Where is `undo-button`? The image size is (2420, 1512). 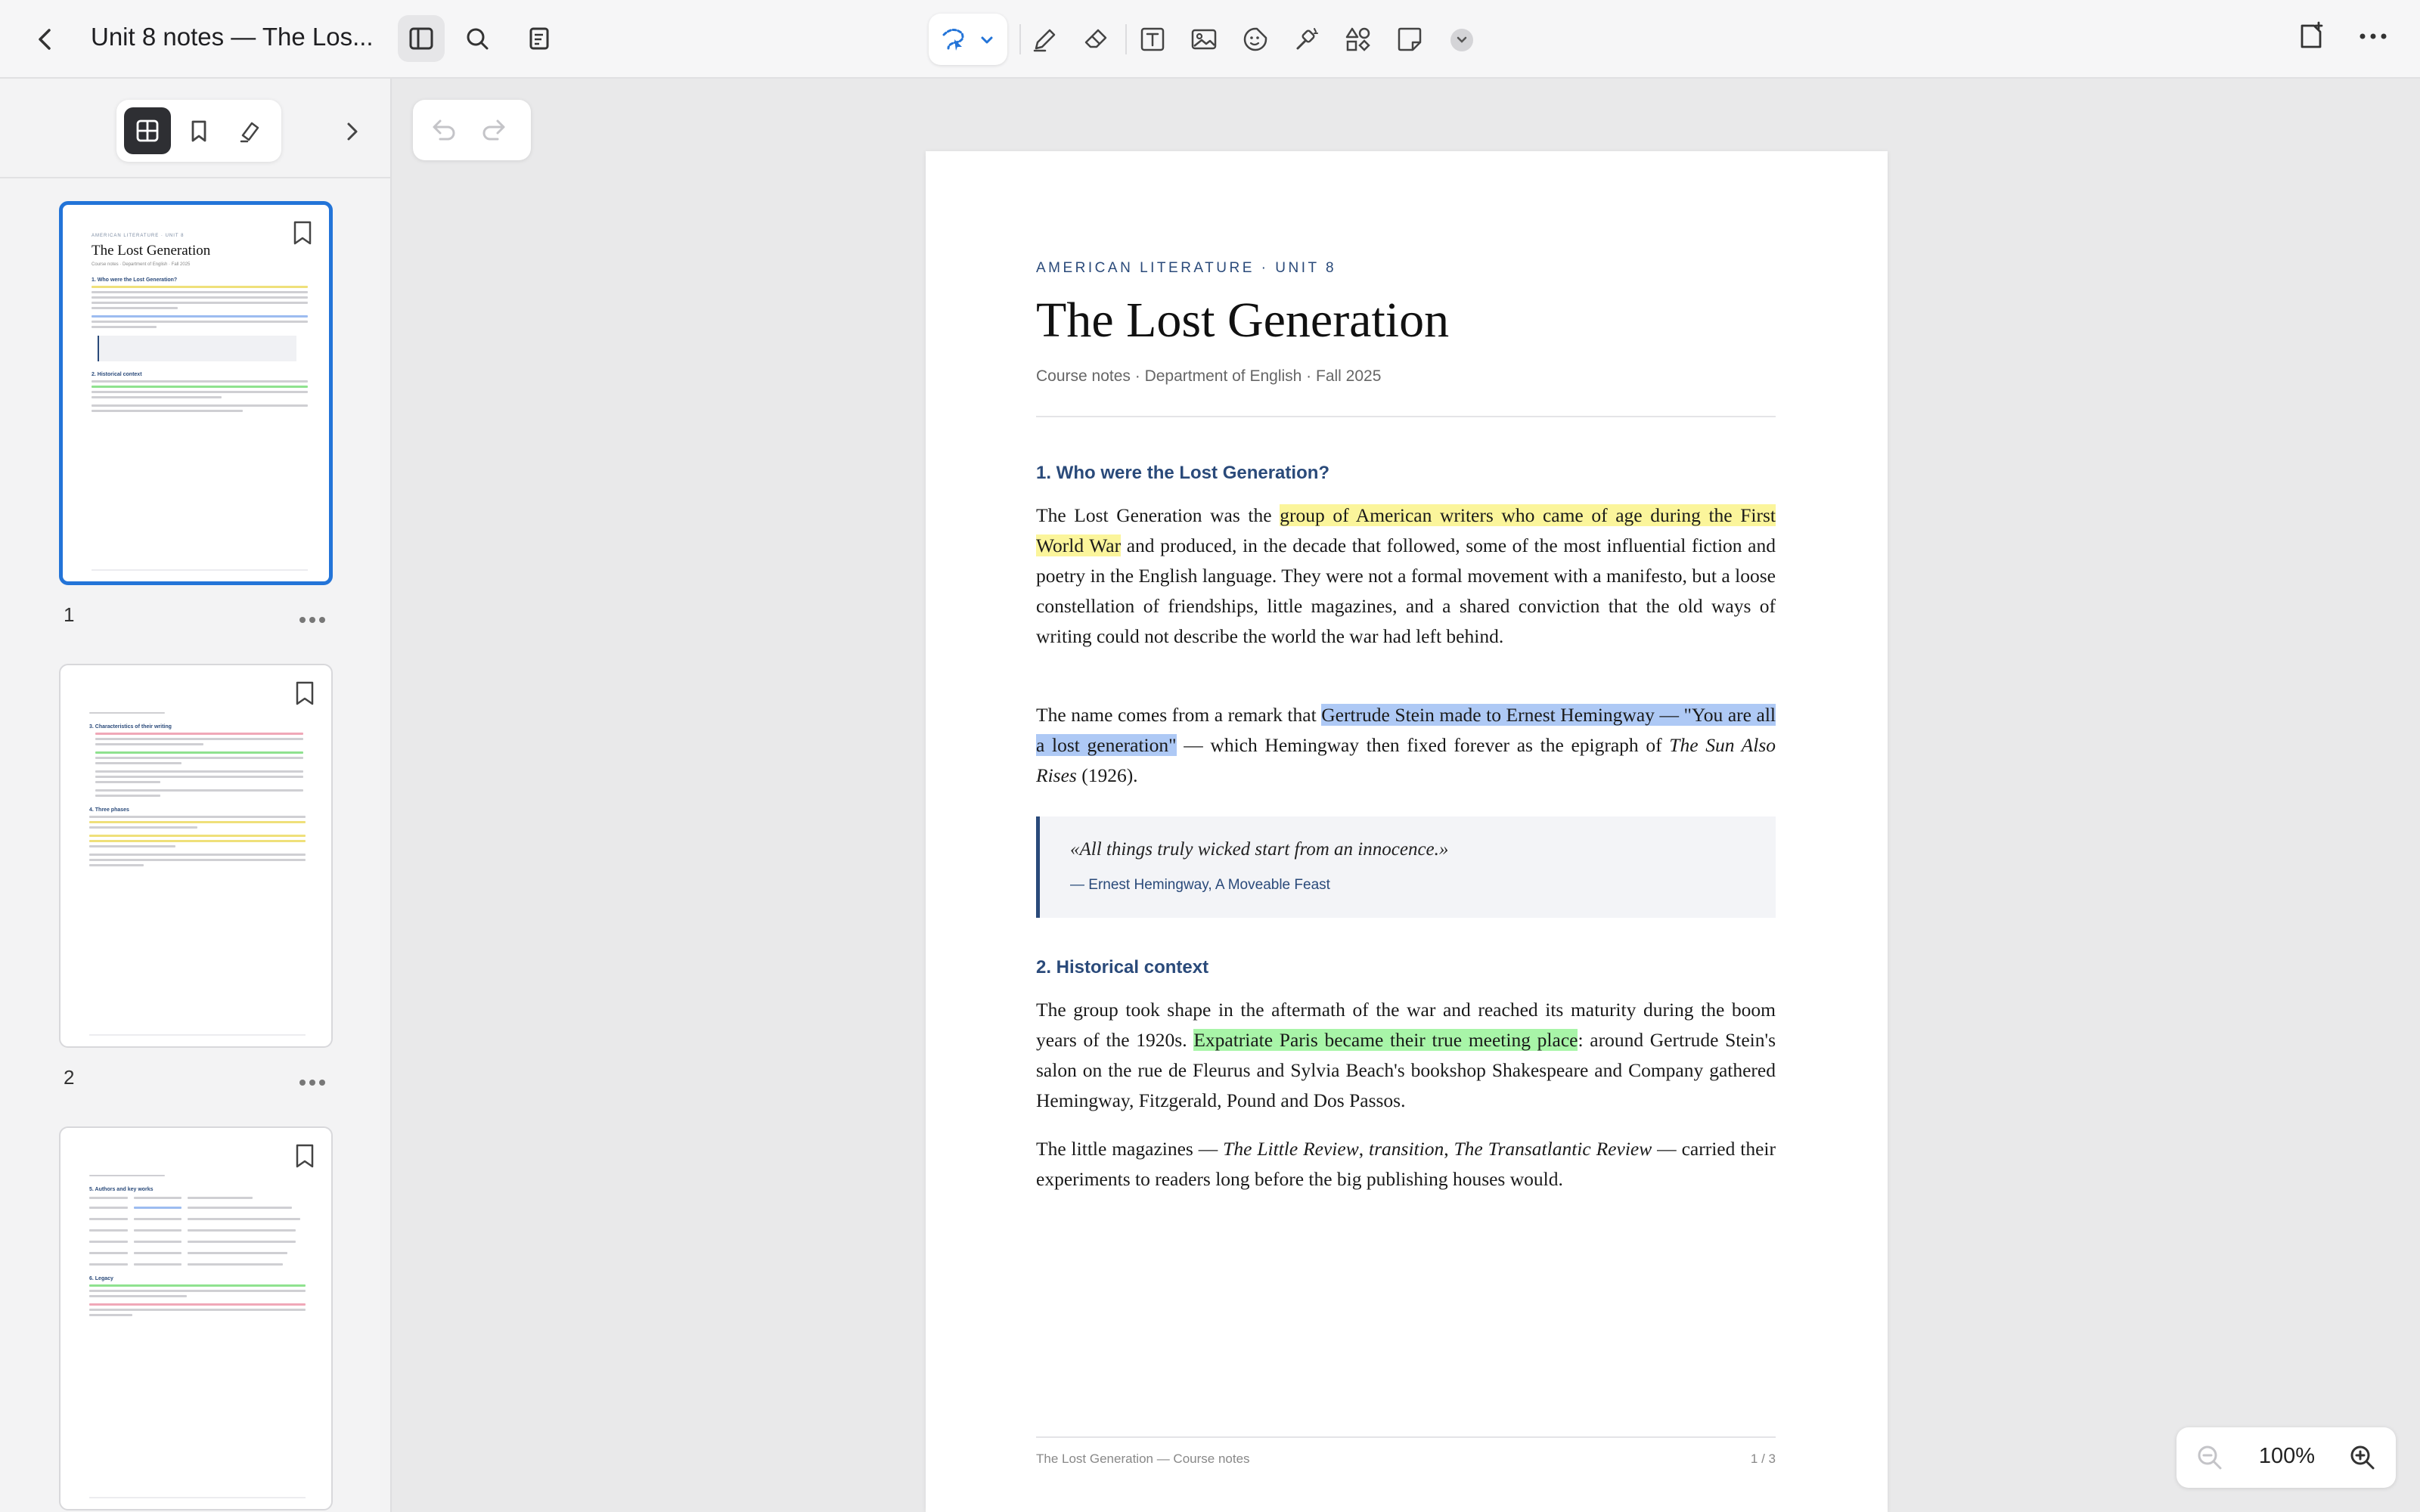
undo-button is located at coordinates (443, 130).